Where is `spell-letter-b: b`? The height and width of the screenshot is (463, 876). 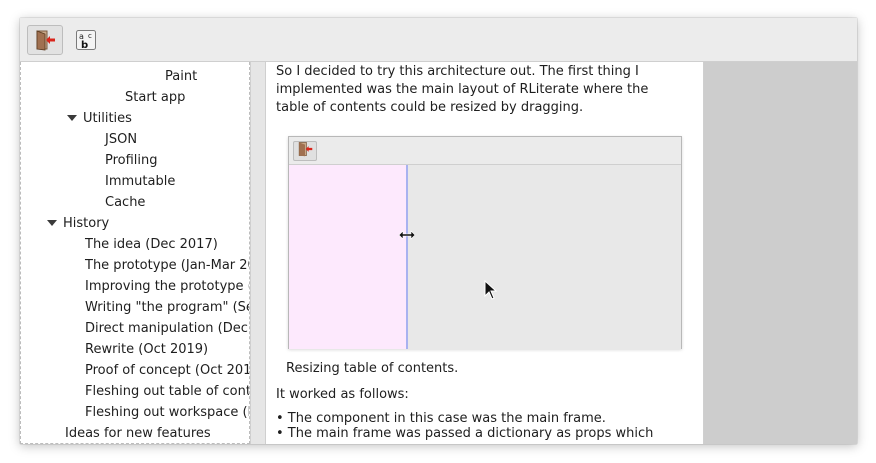 spell-letter-b: b is located at coordinates (84, 45).